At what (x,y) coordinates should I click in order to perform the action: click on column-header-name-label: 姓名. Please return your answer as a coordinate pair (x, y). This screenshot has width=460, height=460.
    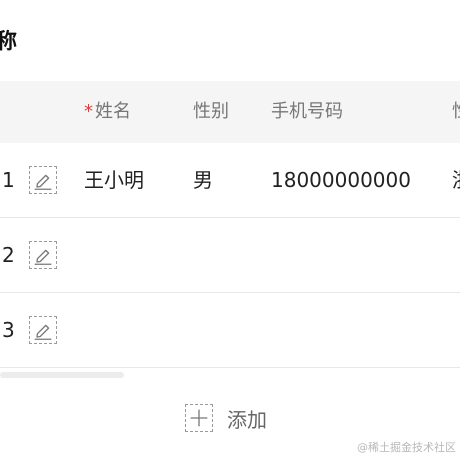
    Looking at the image, I should click on (113, 111).